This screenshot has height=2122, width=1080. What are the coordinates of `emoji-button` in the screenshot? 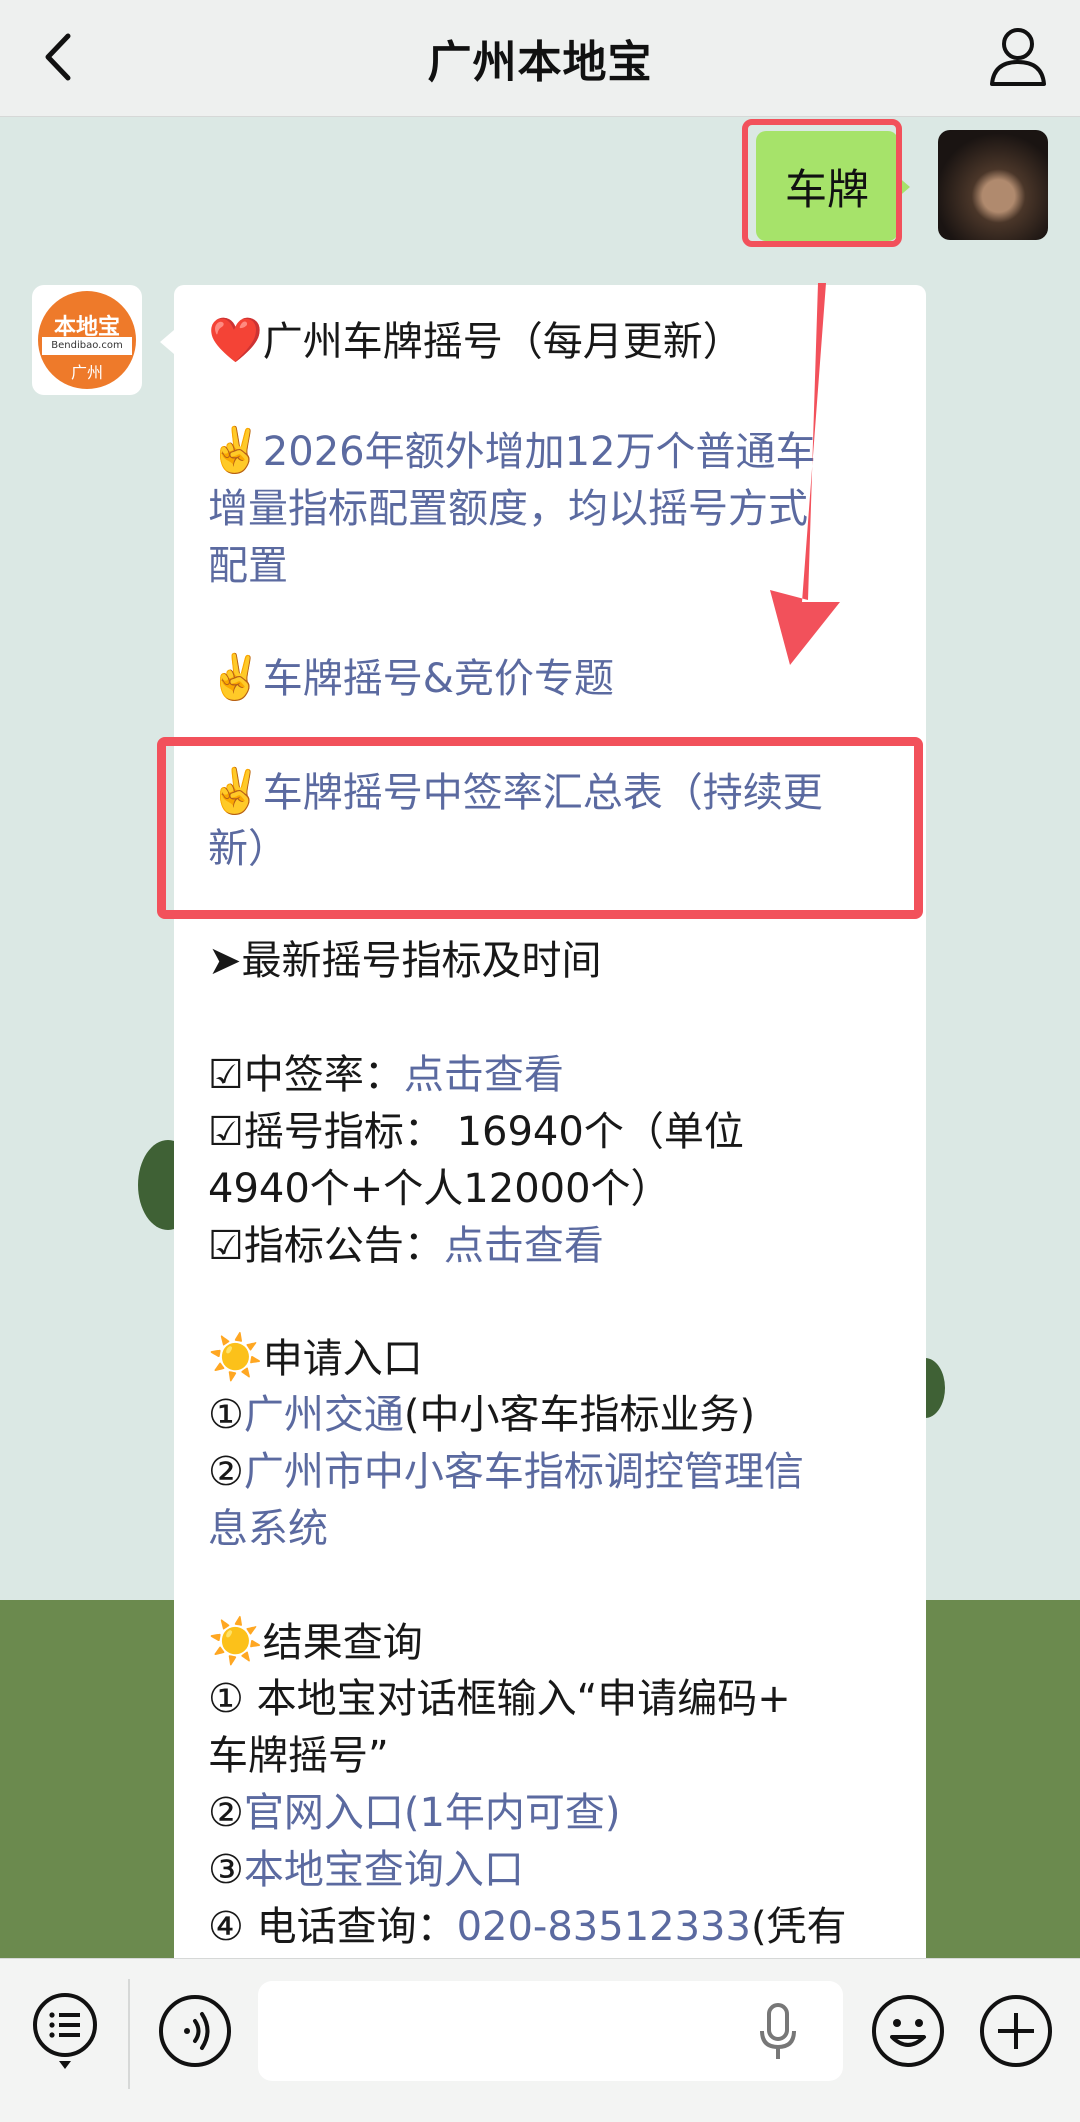 It's located at (908, 2033).